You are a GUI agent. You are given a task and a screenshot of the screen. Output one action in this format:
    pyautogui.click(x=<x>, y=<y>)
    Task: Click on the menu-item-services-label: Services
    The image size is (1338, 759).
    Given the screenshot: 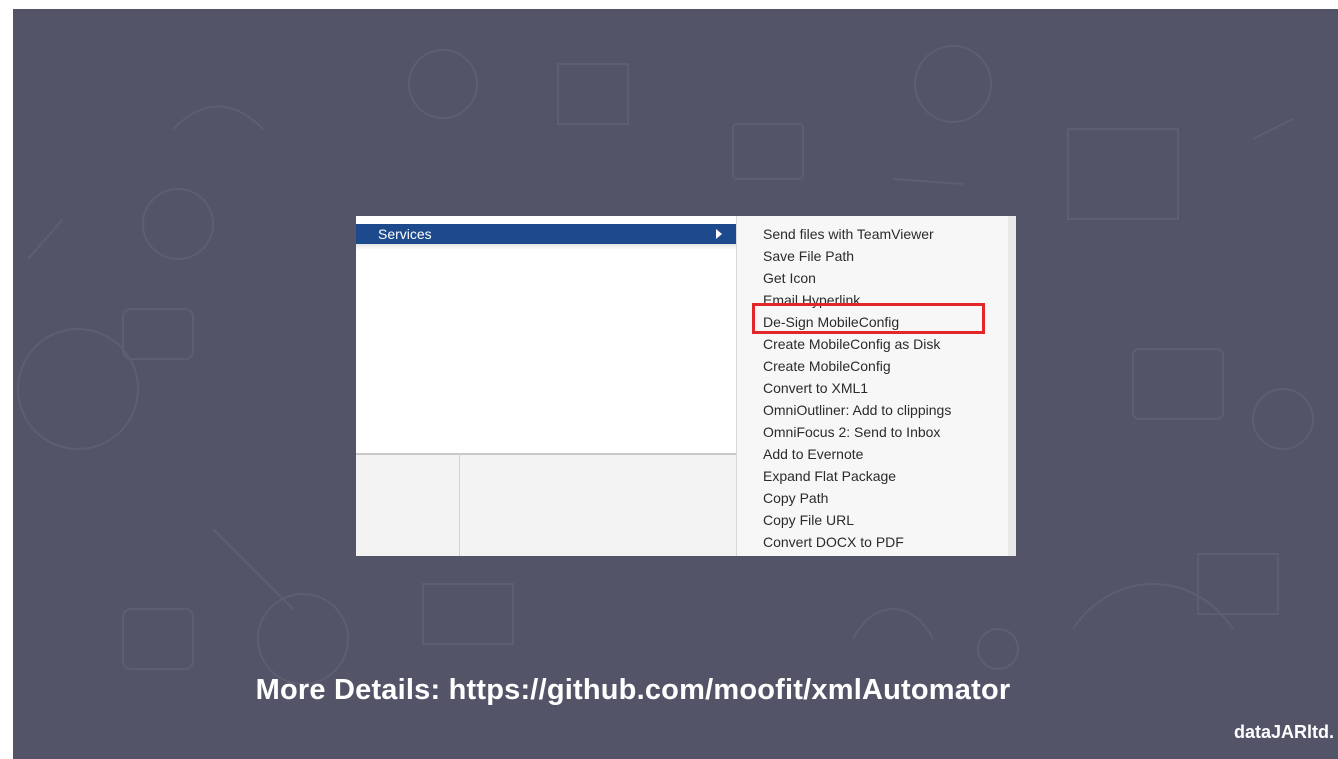 What is the action you would take?
    pyautogui.click(x=405, y=234)
    